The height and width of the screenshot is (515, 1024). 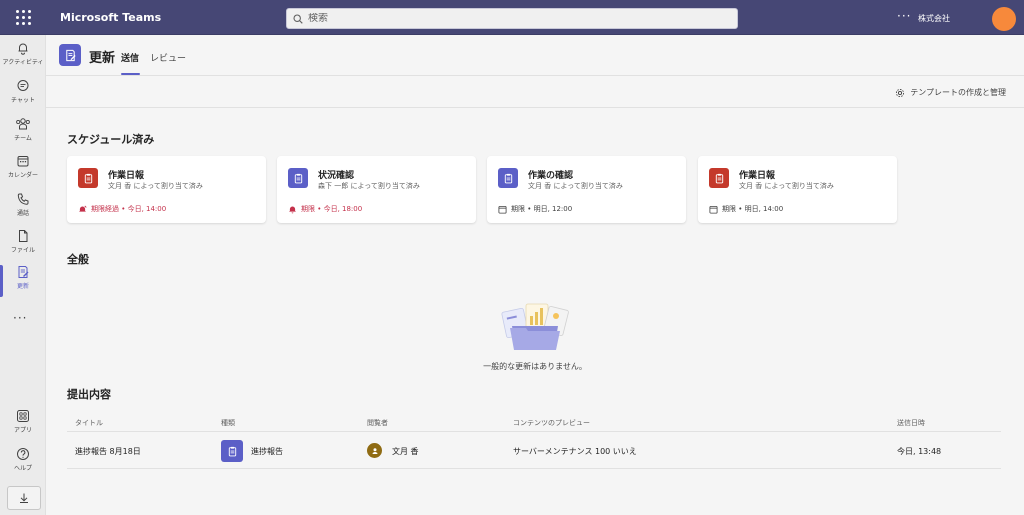 What do you see at coordinates (535, 92) in the screenshot?
I see `toolbar: テンプレートの作成と管理` at bounding box center [535, 92].